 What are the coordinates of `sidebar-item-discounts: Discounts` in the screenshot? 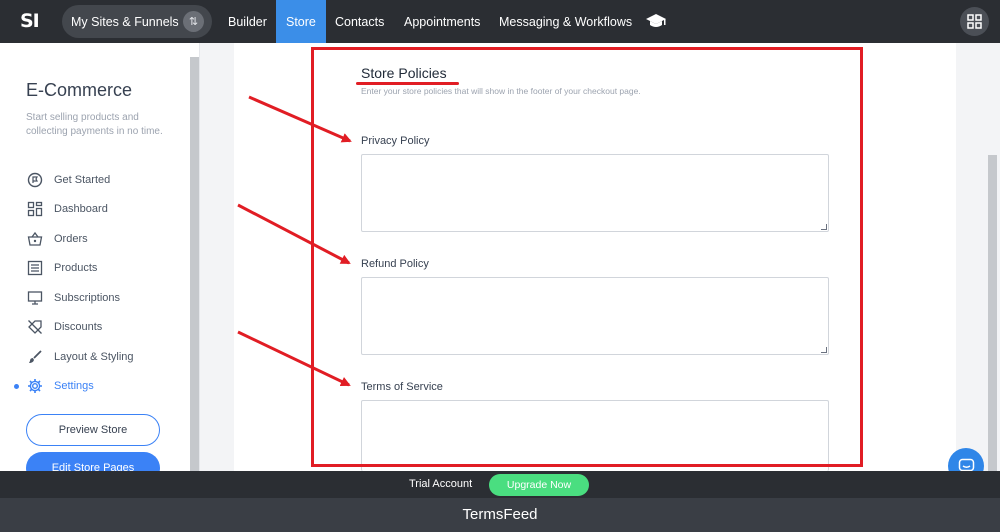 It's located at (64, 327).